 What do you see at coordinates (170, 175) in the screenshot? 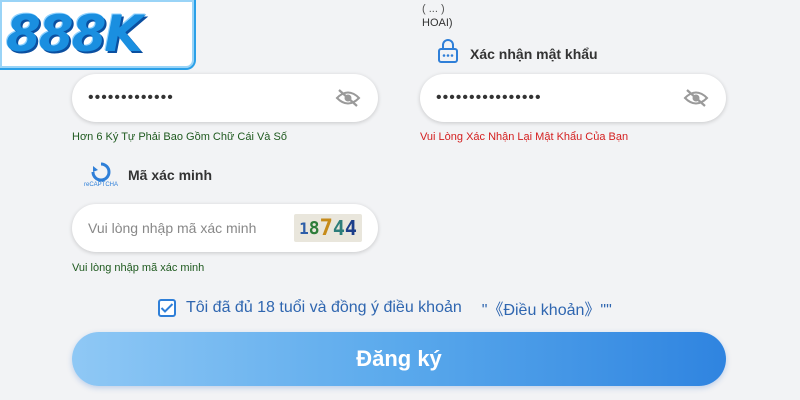
I see `captcha-label: Mã xác minh` at bounding box center [170, 175].